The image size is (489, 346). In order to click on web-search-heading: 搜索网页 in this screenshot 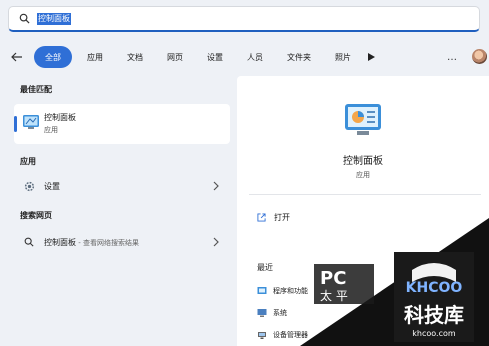, I will do `click(36, 215)`.